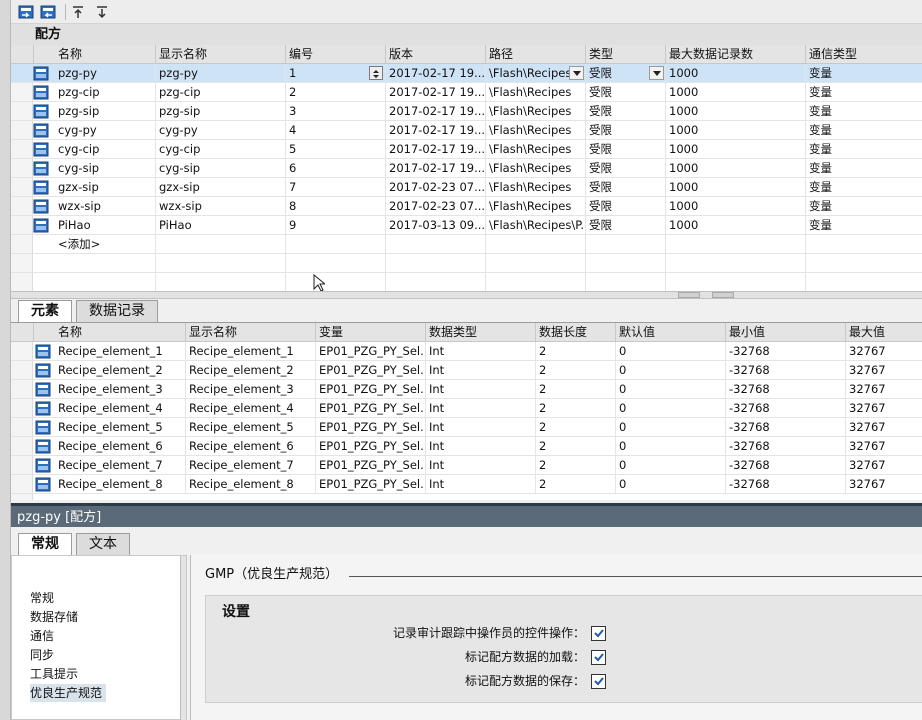  I want to click on move-up-icon, so click(78, 12).